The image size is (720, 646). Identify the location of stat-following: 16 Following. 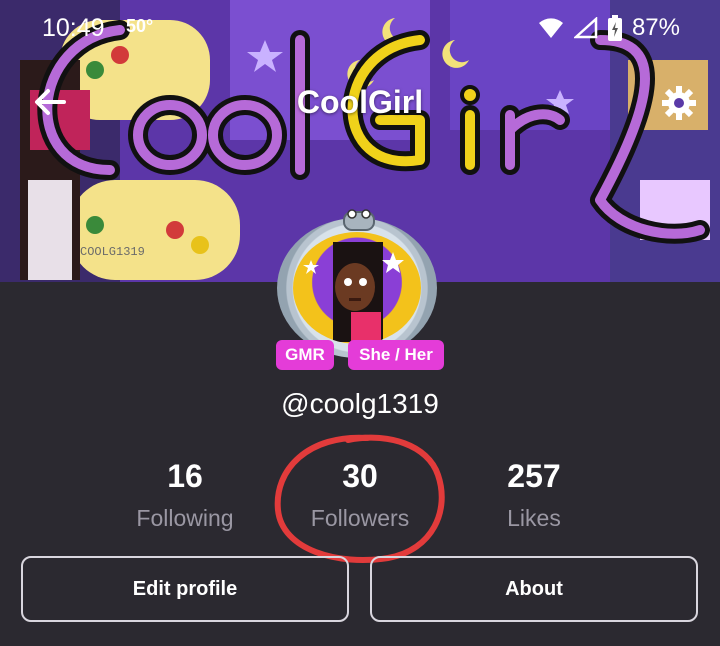
(185, 495).